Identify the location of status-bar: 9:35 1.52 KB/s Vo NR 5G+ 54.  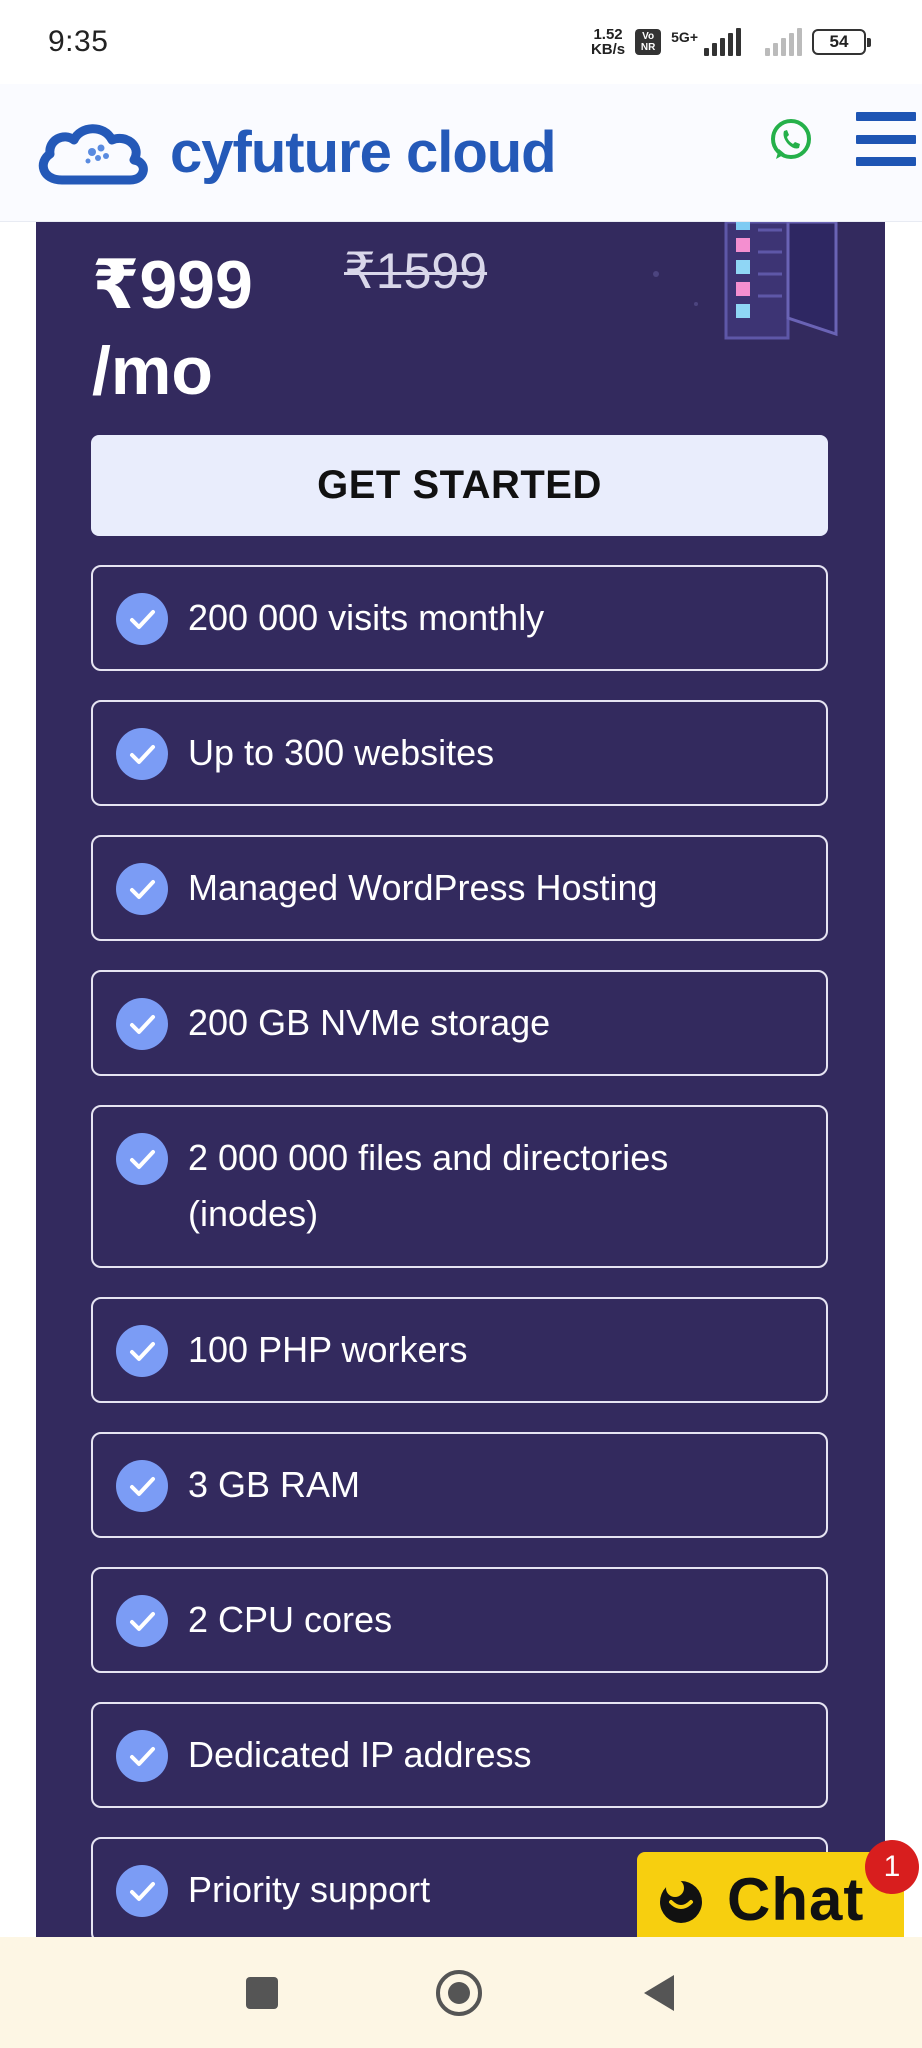
(461, 42).